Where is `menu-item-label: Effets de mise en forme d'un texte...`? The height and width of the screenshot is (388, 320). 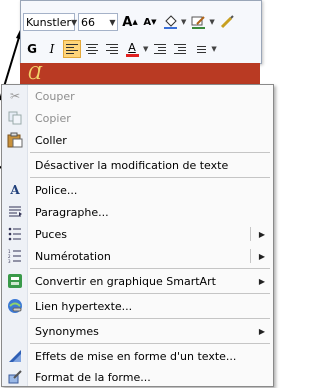
menu-item-label: Effets de mise en forme d'un texte... is located at coordinates (136, 356).